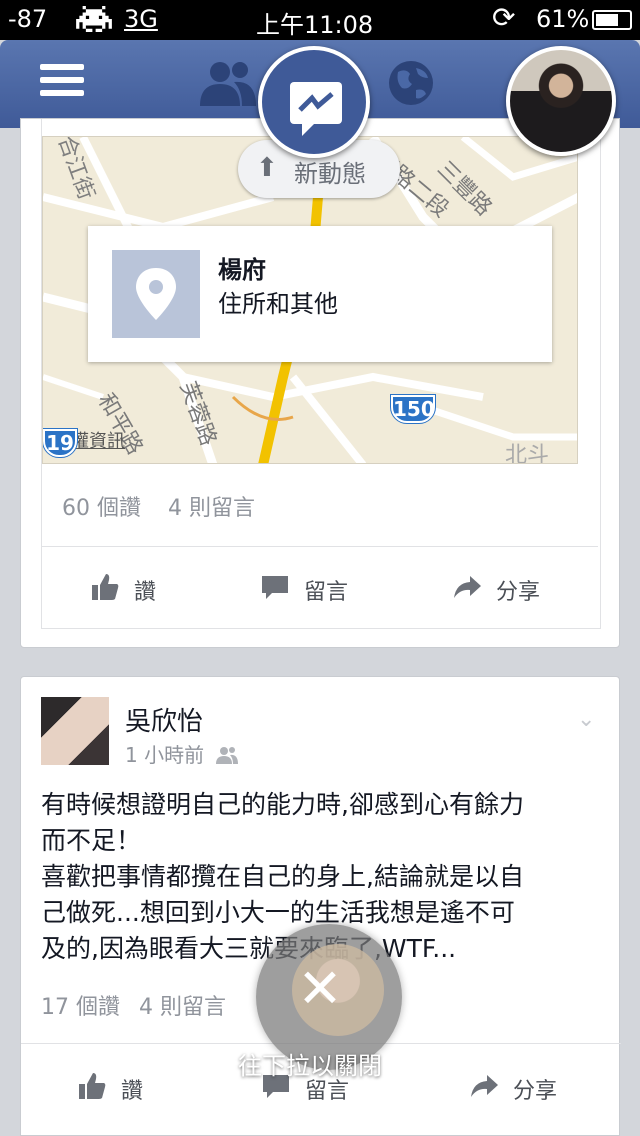 The height and width of the screenshot is (1136, 640). What do you see at coordinates (62, 82) in the screenshot?
I see `menu-icon` at bounding box center [62, 82].